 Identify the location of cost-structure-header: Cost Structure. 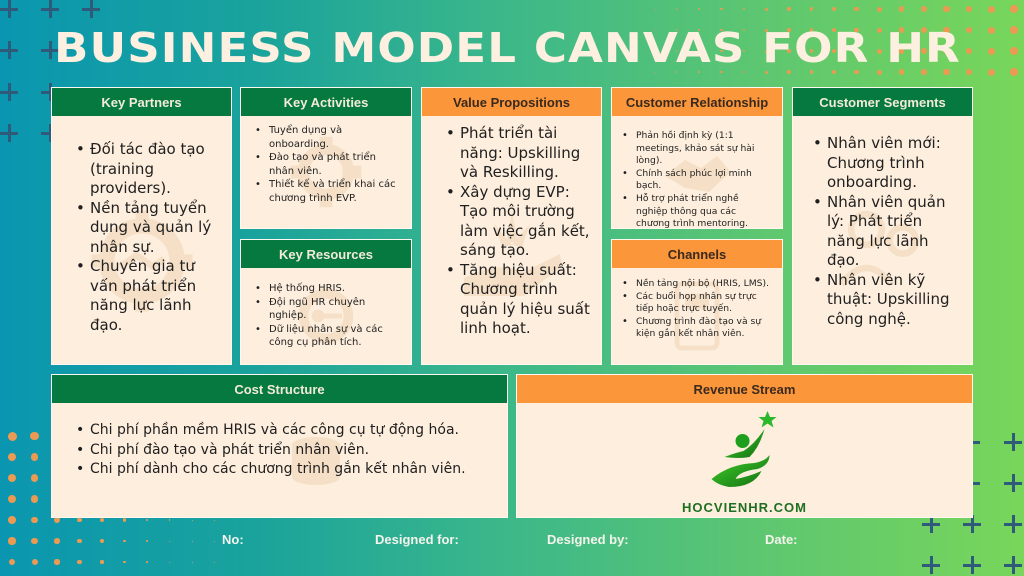
(279, 389).